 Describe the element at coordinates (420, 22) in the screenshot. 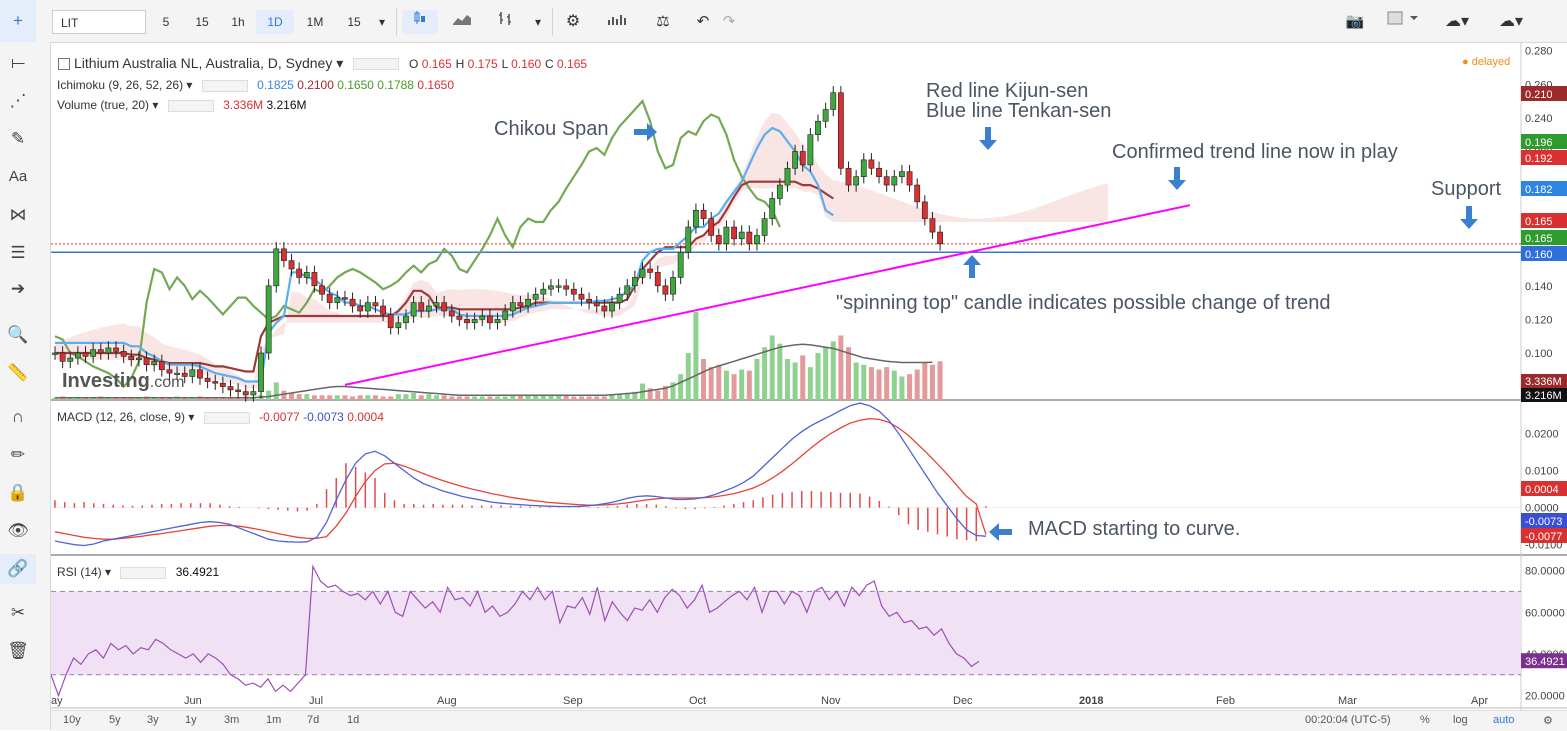

I see `candlestick-icon` at that location.